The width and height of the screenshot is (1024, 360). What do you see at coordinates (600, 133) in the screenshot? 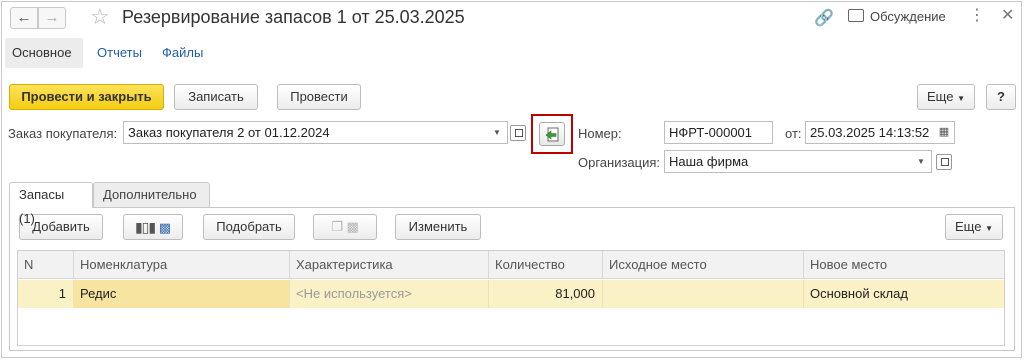
I see `number-label: Номер:` at bounding box center [600, 133].